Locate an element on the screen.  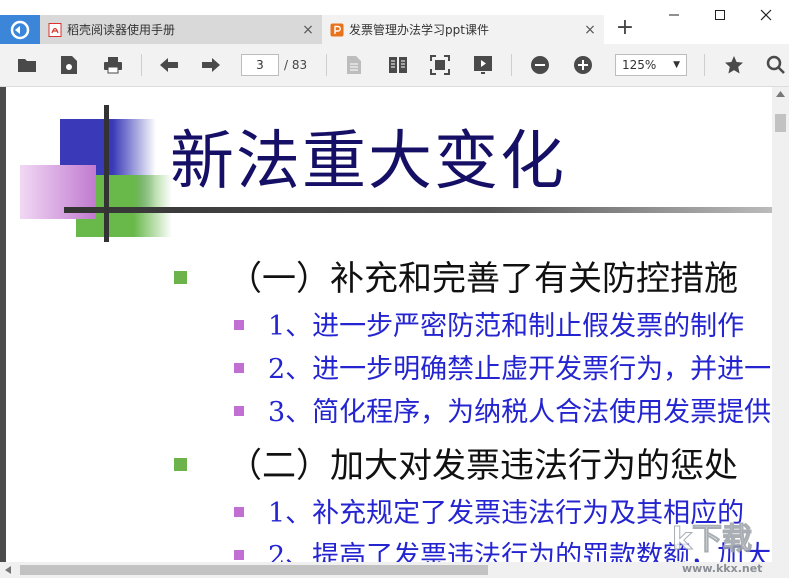
close-window-button is located at coordinates (766, 15).